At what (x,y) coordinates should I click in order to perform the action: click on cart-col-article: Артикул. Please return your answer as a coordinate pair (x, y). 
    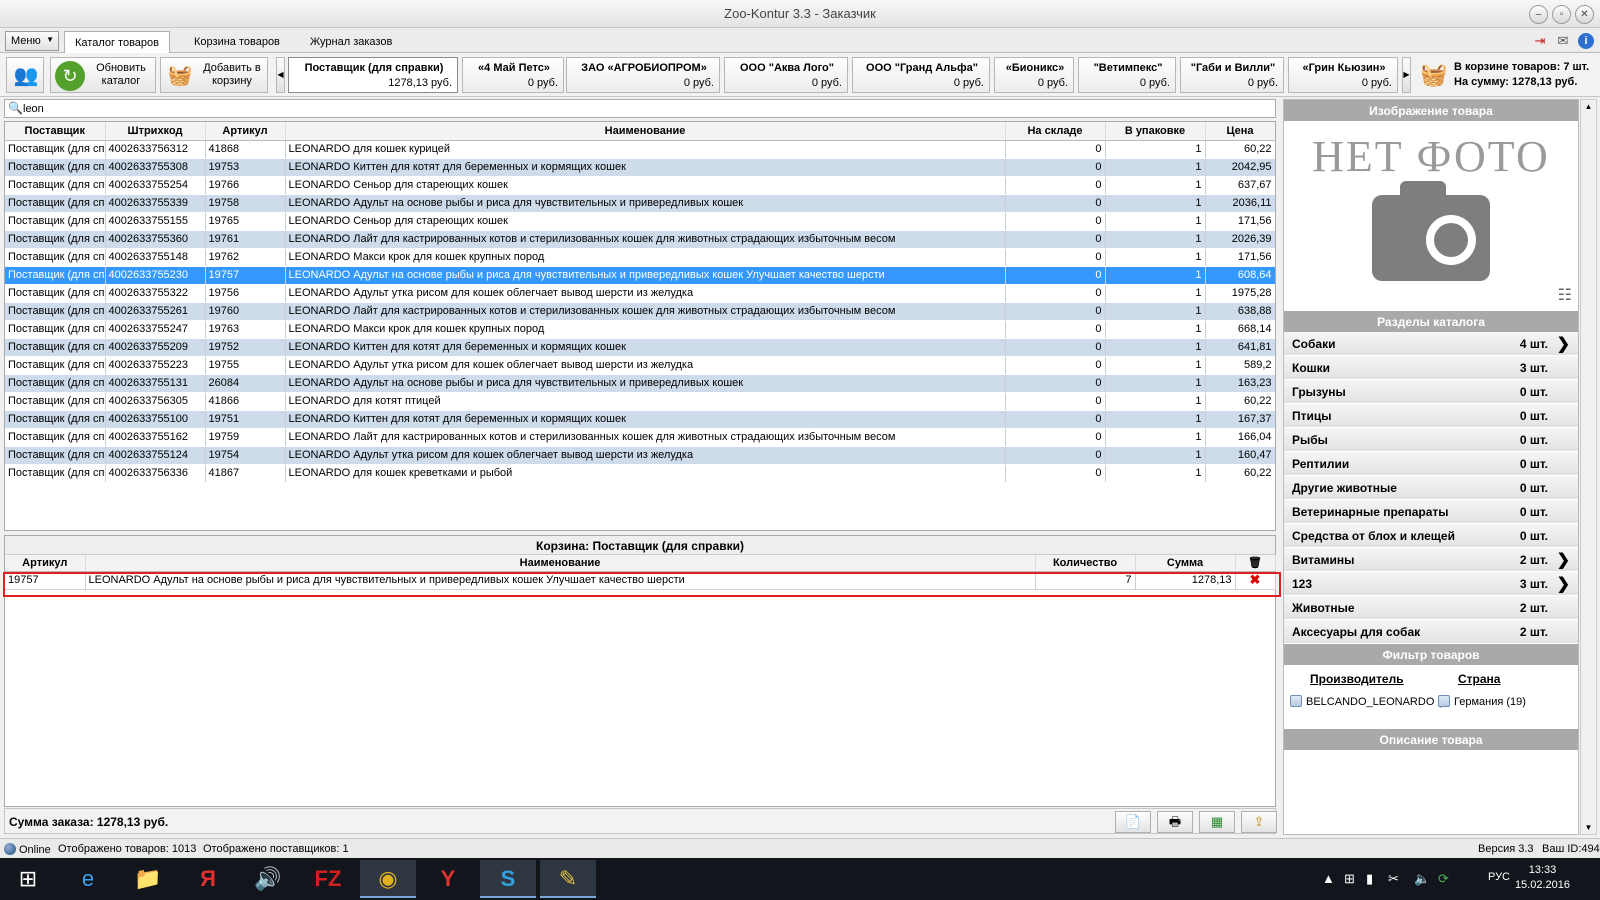
    Looking at the image, I should click on (45, 563).